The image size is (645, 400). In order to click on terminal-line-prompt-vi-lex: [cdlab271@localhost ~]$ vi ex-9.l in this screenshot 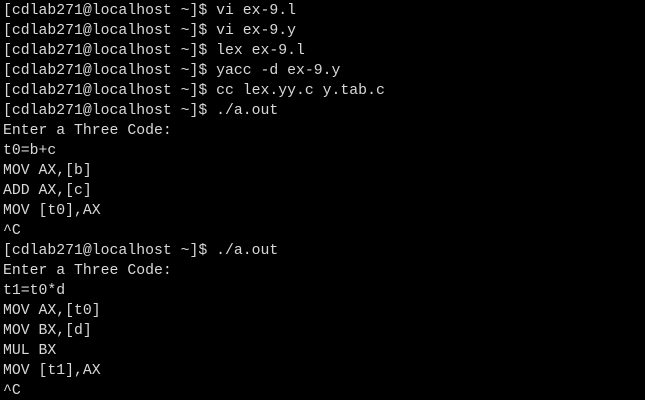, I will do `click(150, 11)`.